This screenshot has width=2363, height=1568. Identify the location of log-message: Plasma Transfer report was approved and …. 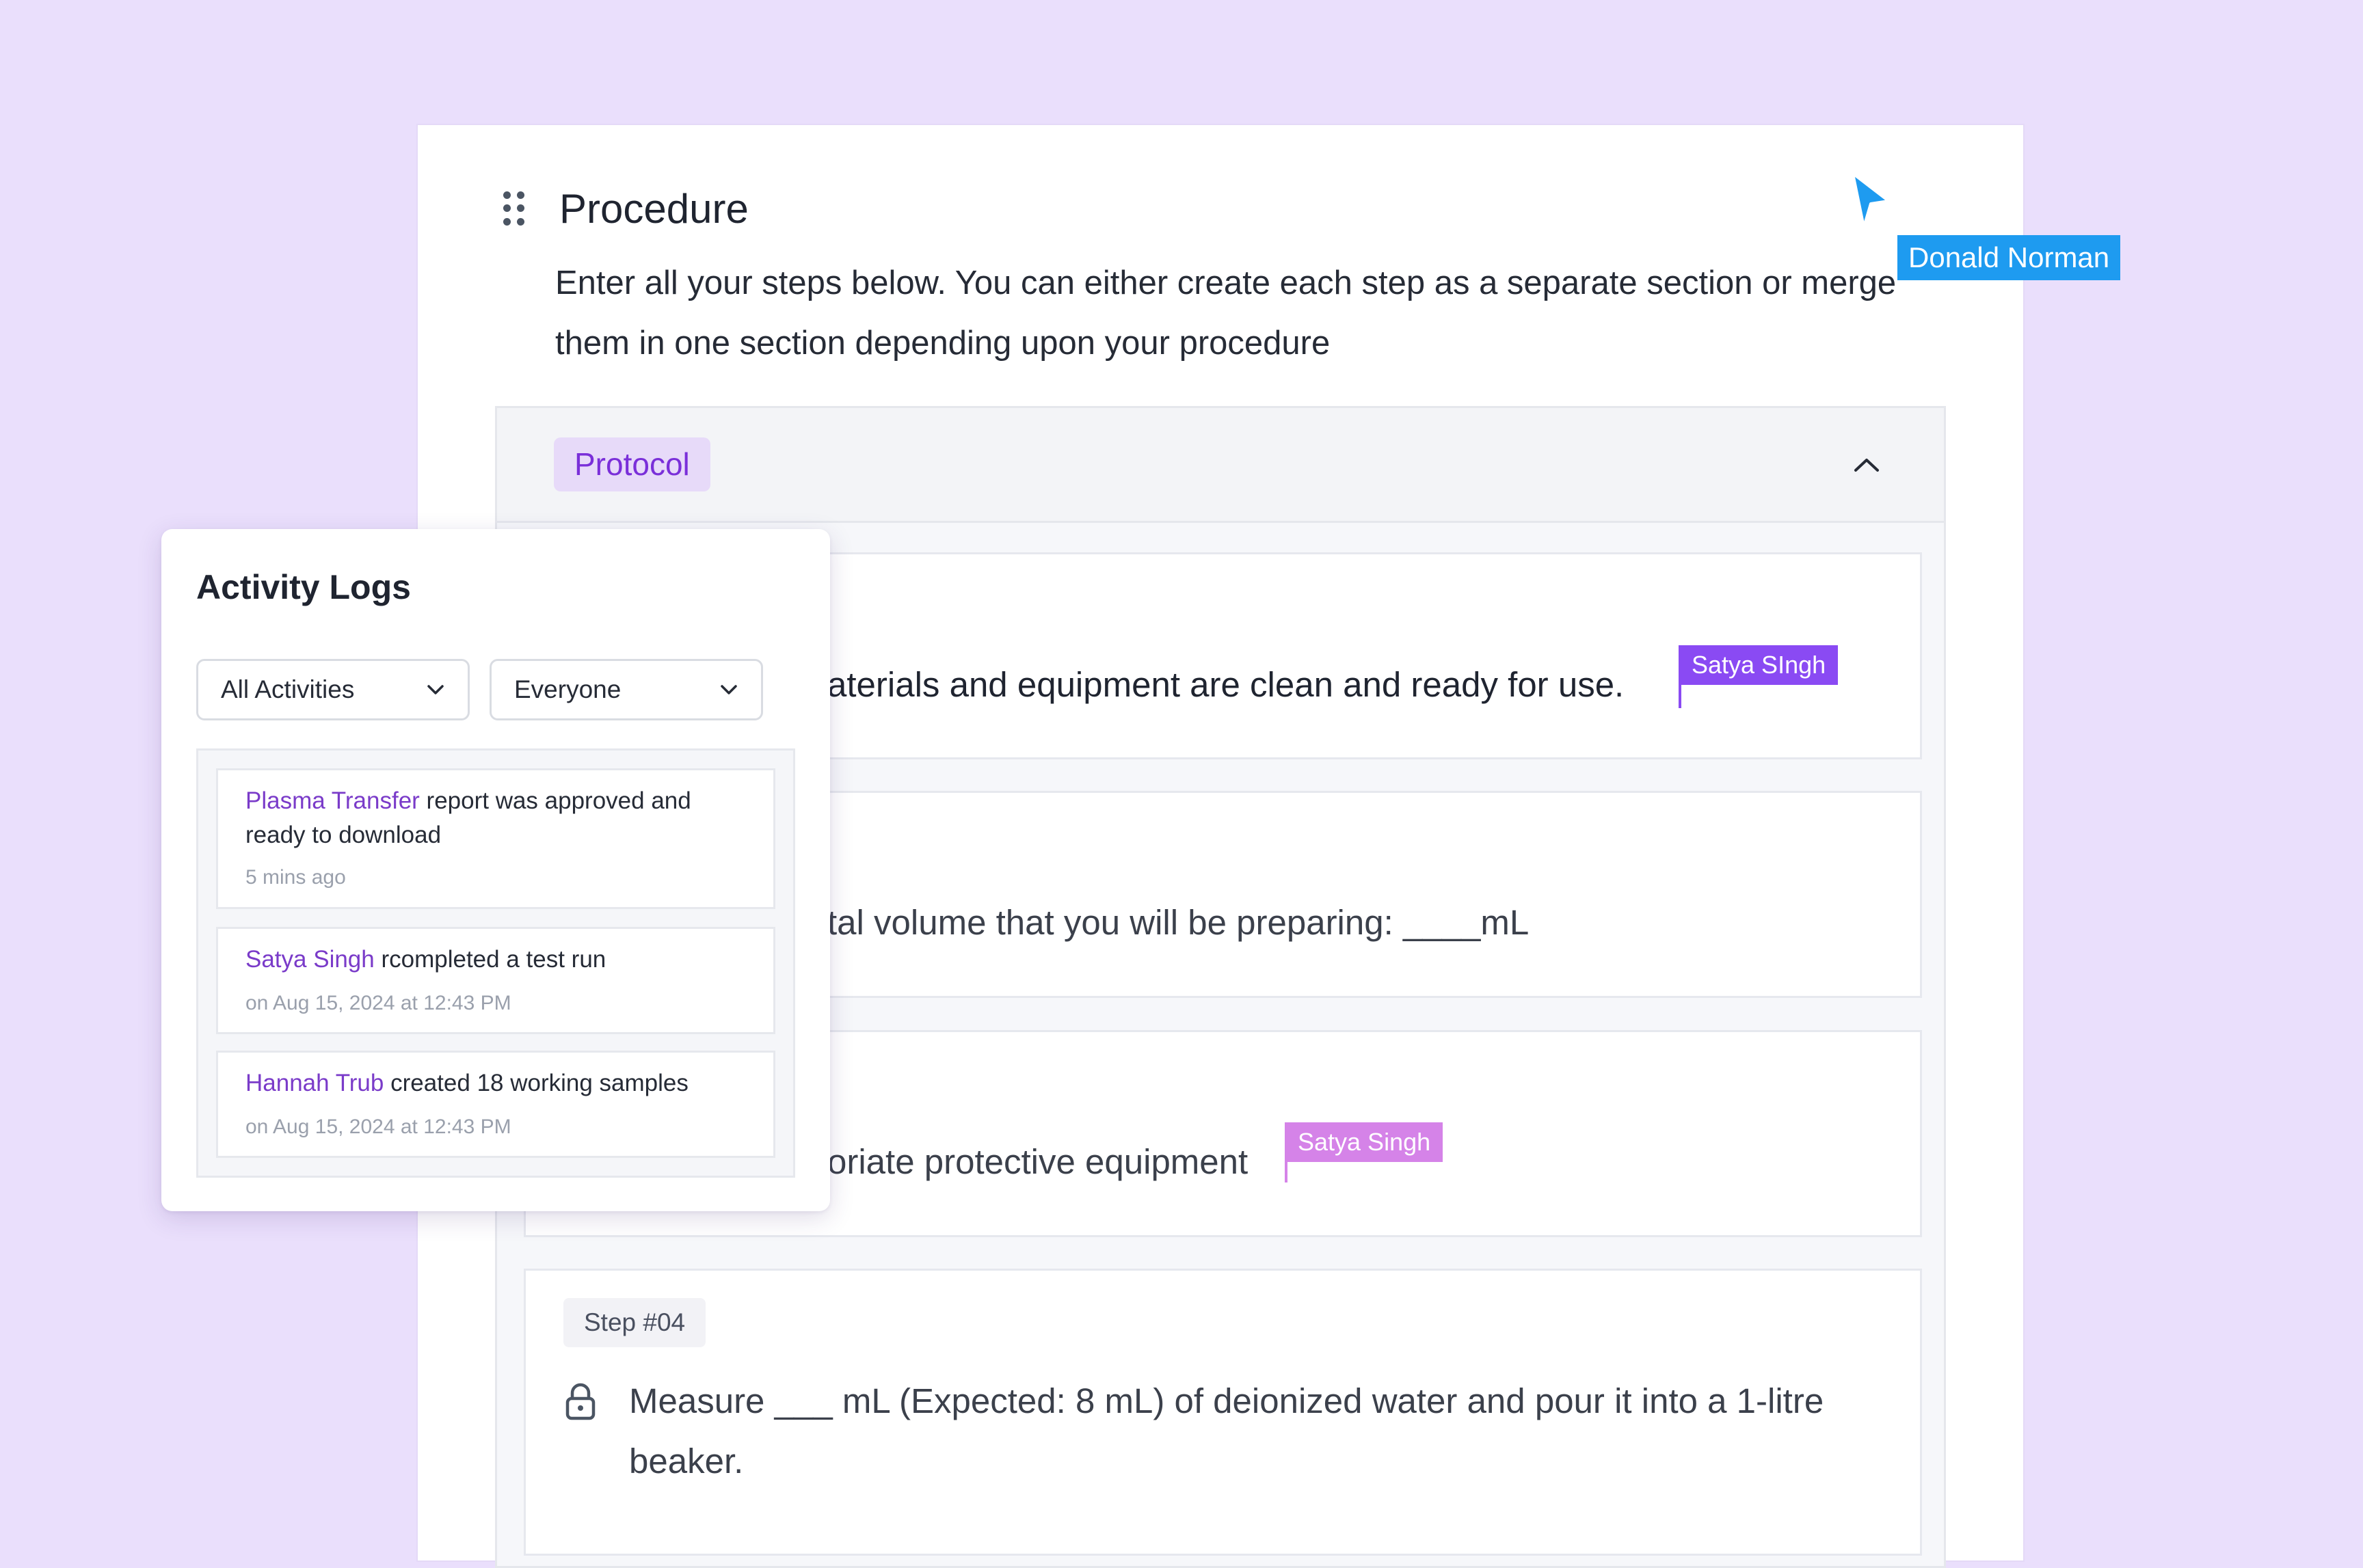
(498, 818).